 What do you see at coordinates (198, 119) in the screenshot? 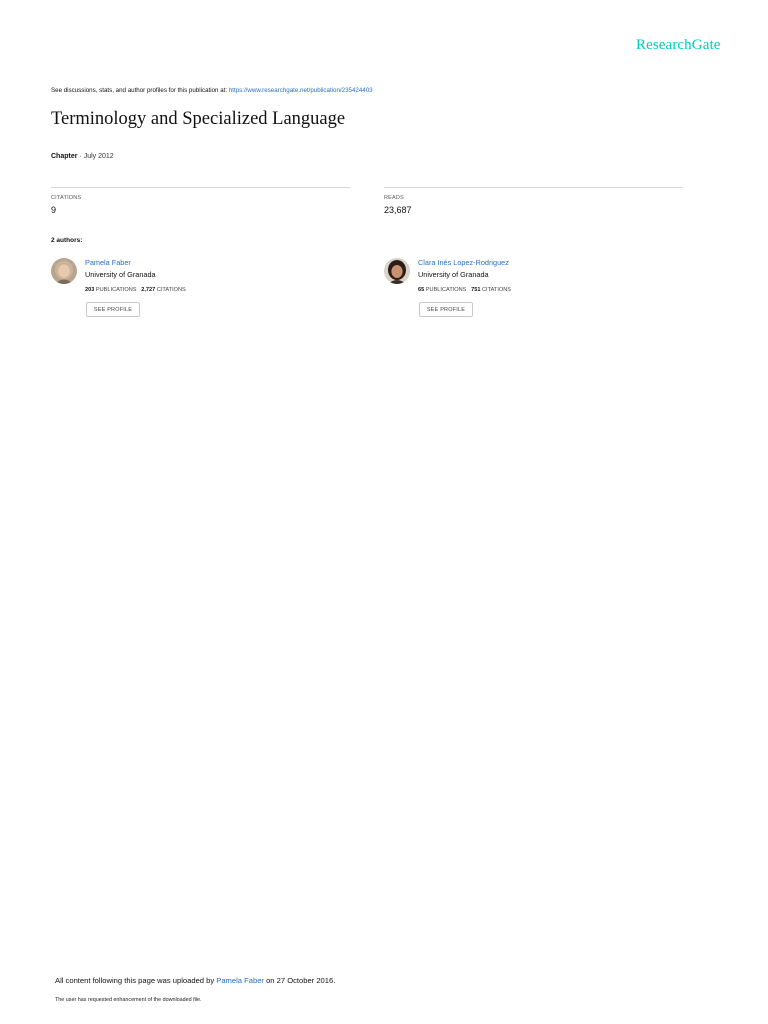
I see `publication-title: Terminology and Specialized Language` at bounding box center [198, 119].